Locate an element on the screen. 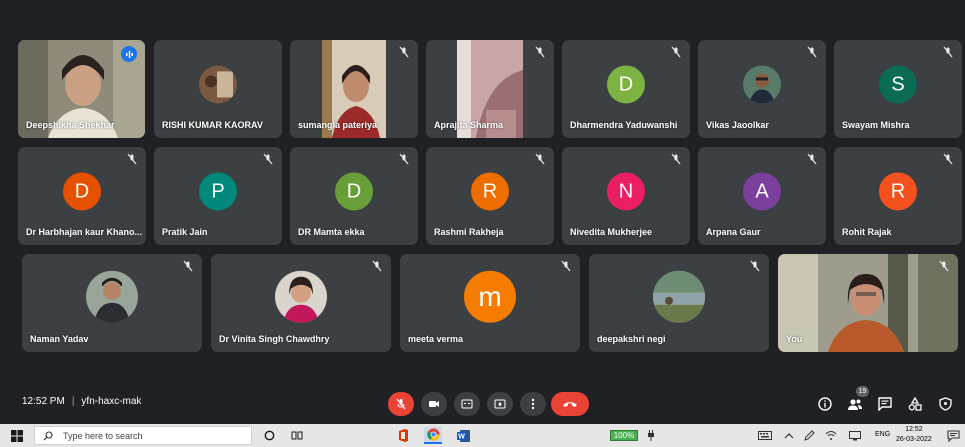 This screenshot has height=447, width=965. svg-text: W is located at coordinates (461, 436).